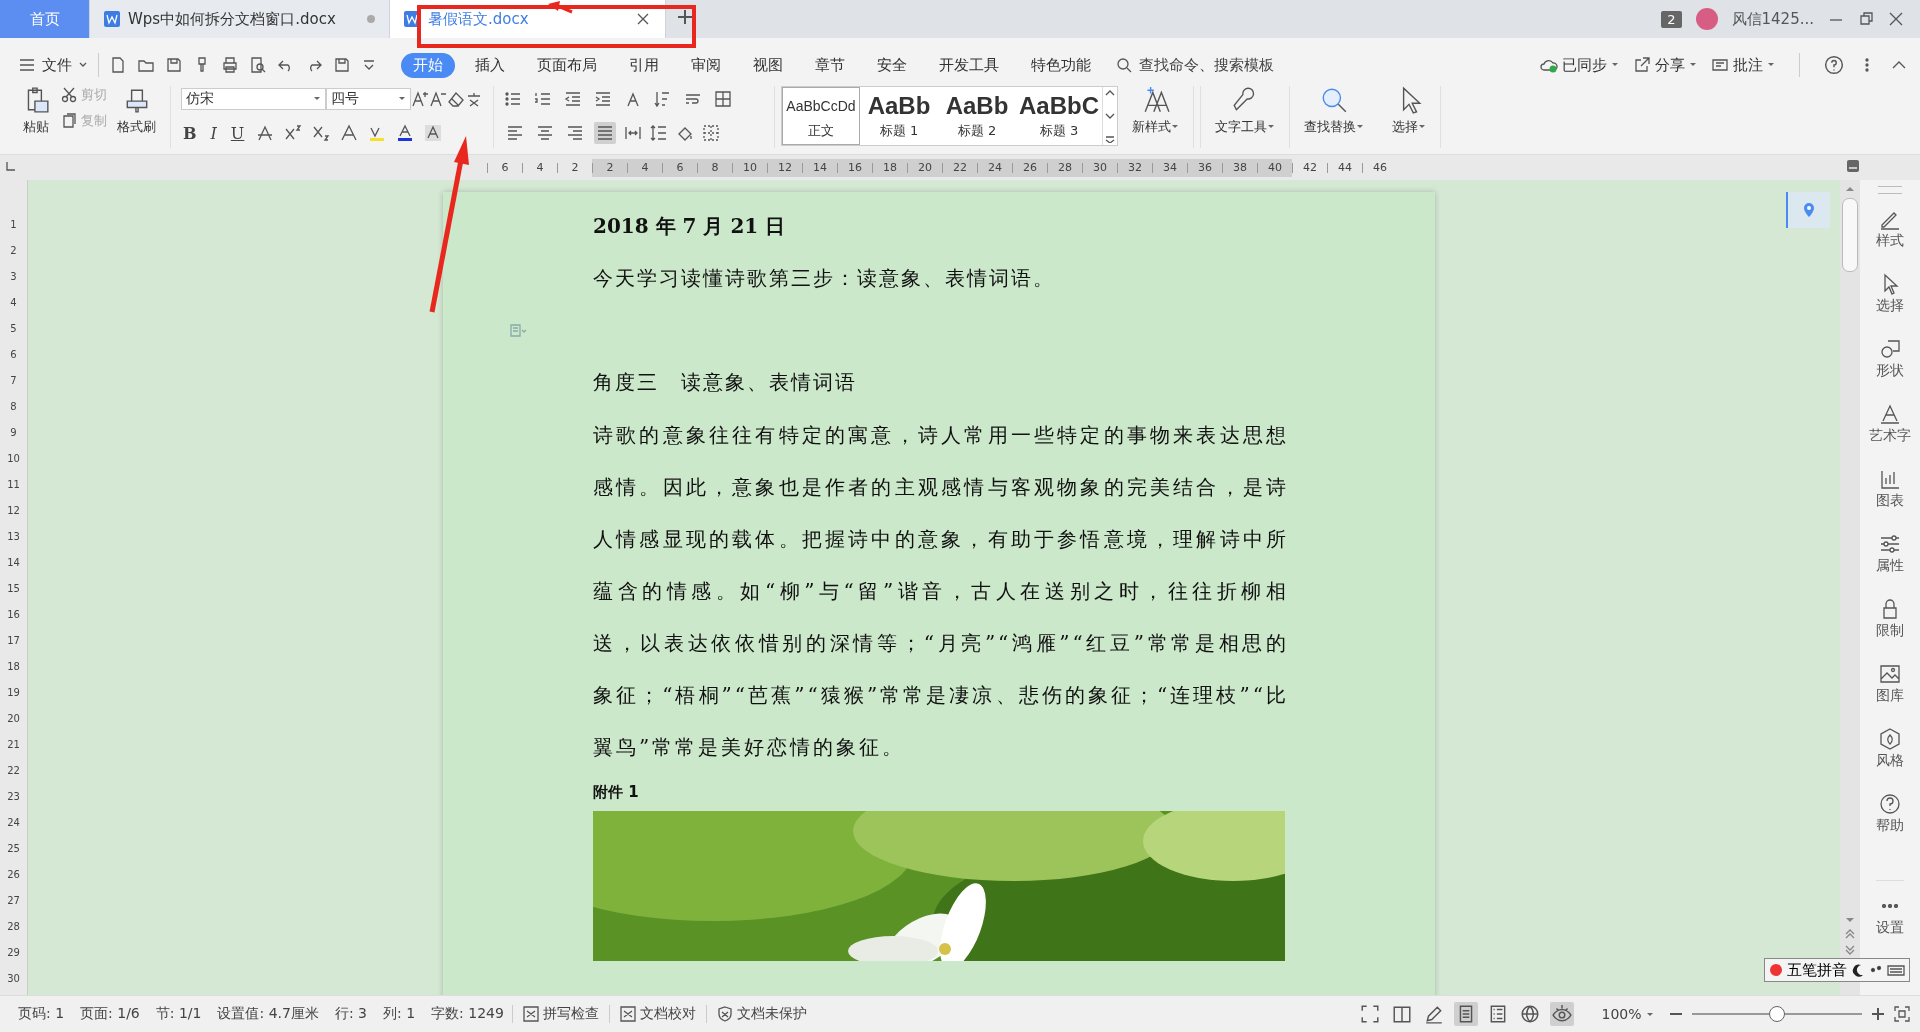  What do you see at coordinates (118, 65) in the screenshot?
I see `new-document-icon` at bounding box center [118, 65].